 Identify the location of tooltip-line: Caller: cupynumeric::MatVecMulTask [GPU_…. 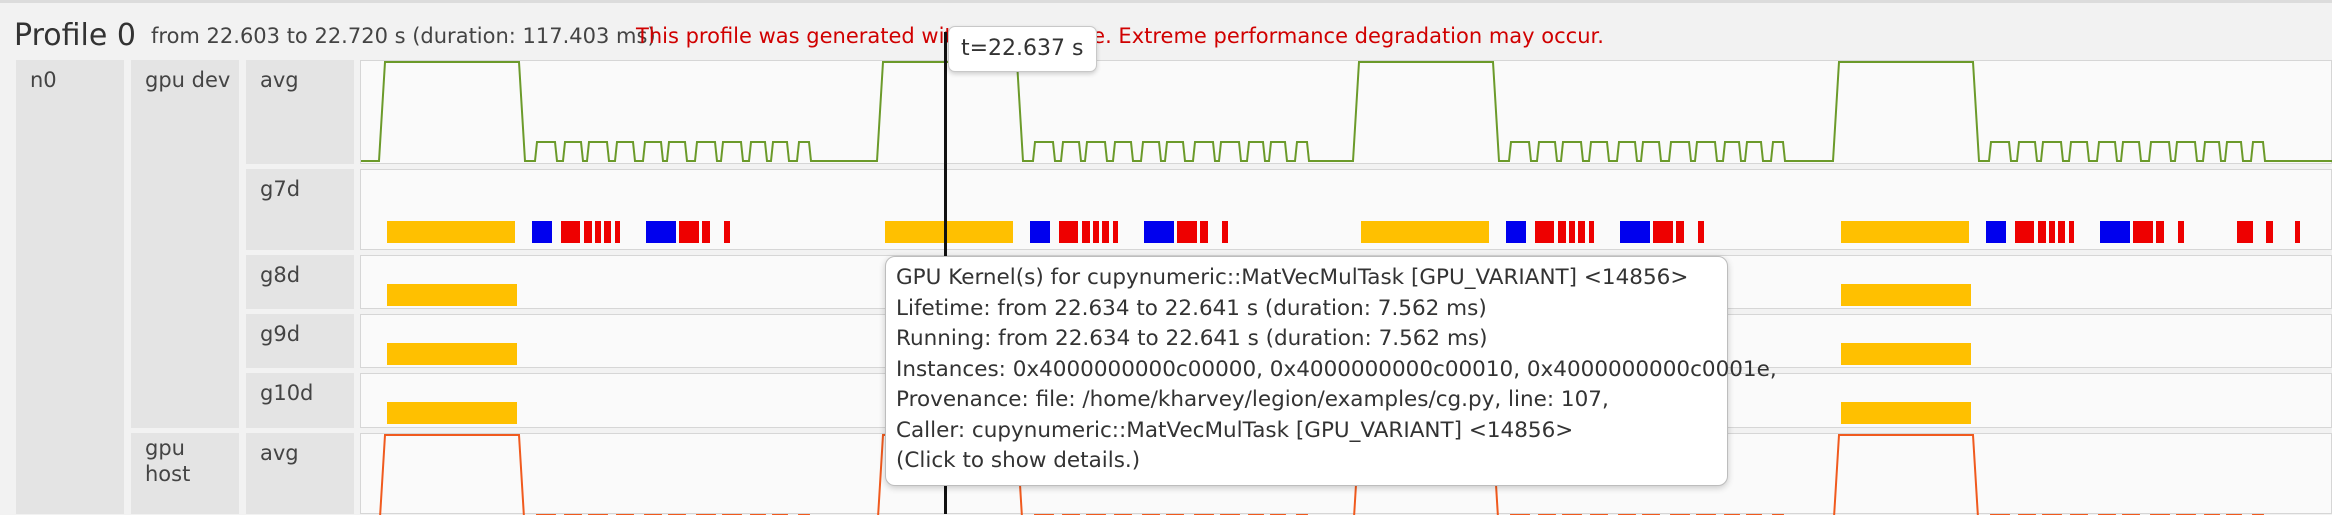
(1235, 430).